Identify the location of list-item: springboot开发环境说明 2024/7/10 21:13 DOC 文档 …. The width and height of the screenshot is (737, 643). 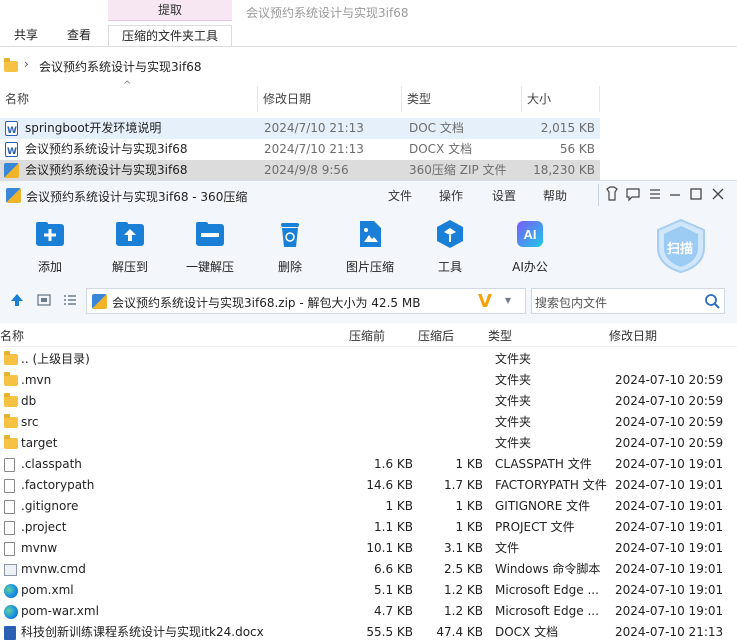
(300, 130).